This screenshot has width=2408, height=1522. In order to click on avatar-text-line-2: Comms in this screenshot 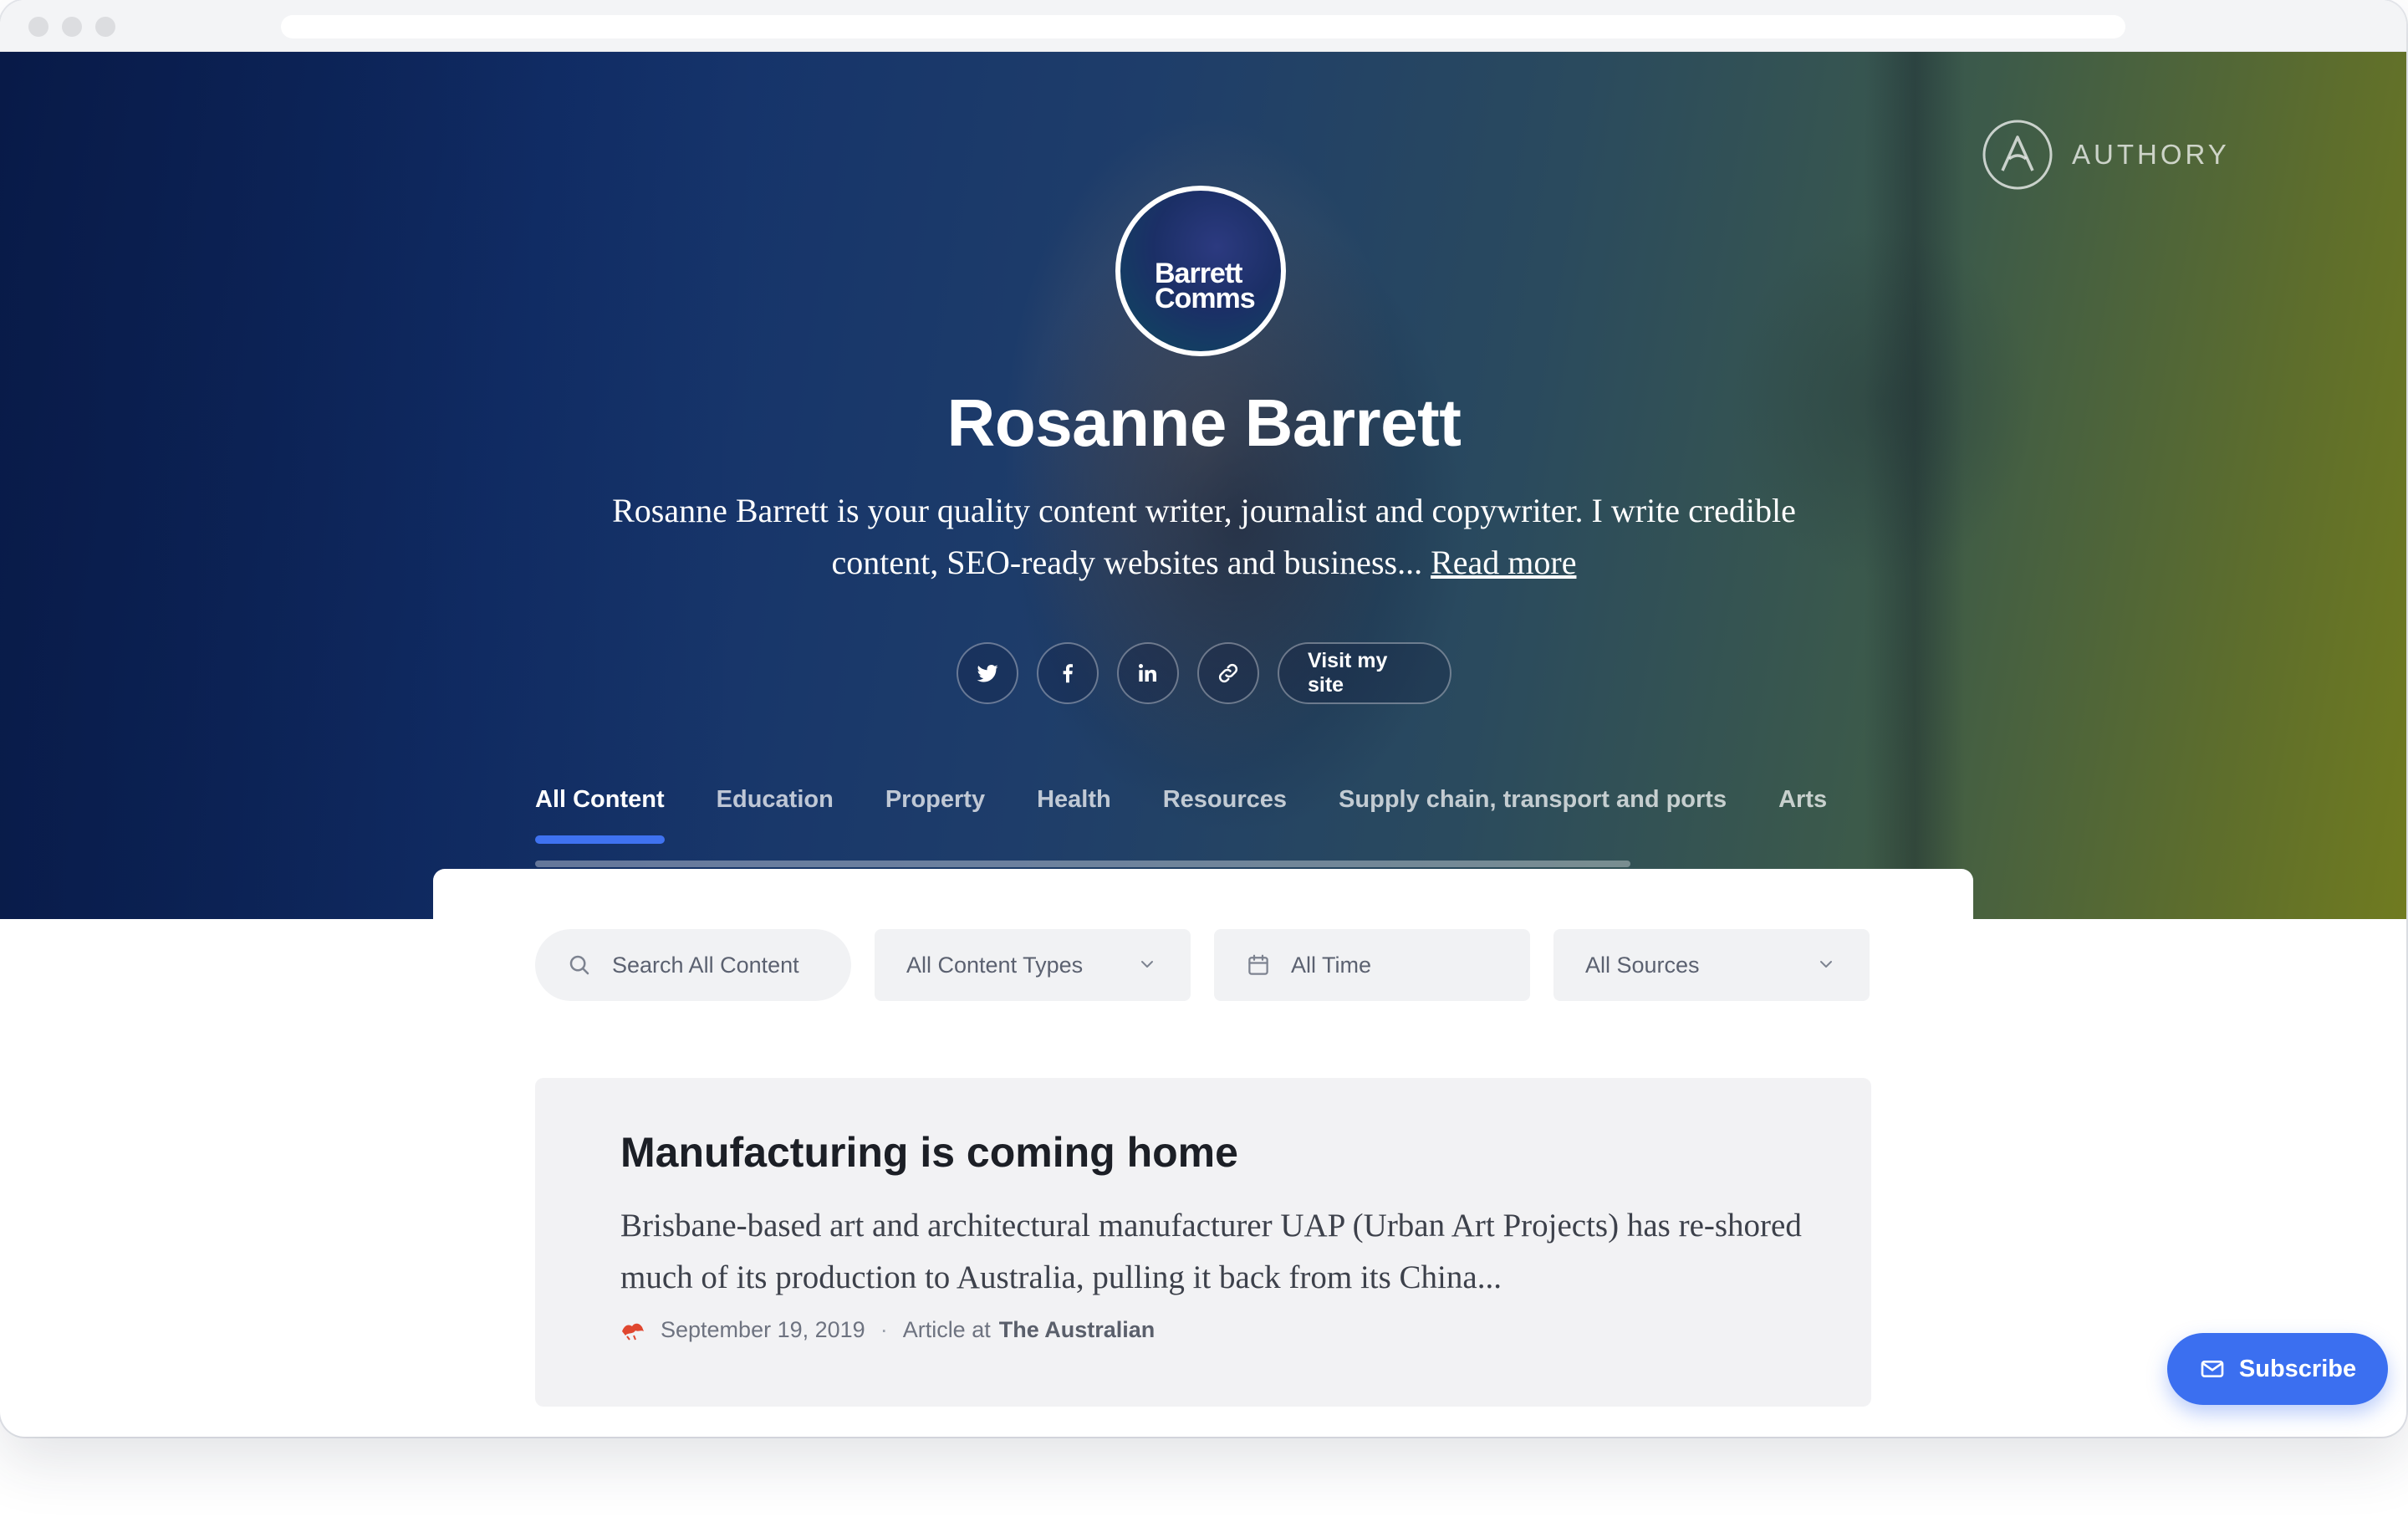, I will do `click(1205, 298)`.